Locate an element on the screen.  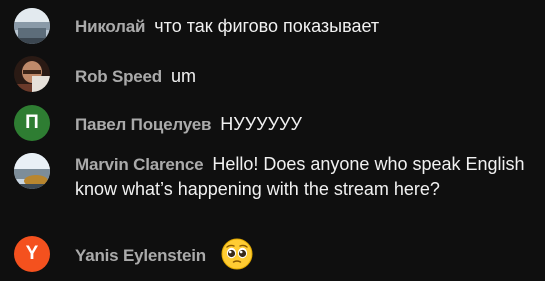
avatar: Y is located at coordinates (32, 254).